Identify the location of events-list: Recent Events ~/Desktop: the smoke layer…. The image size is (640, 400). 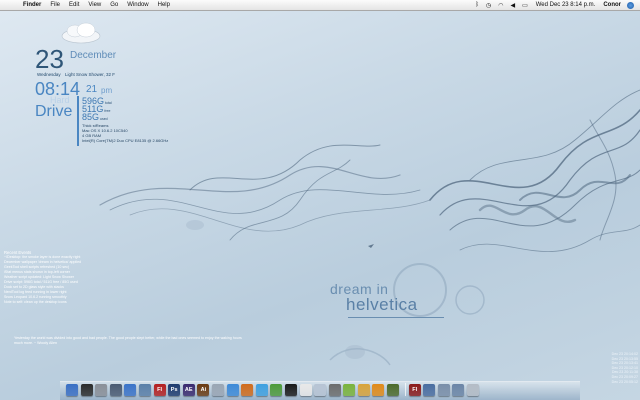
(56, 277).